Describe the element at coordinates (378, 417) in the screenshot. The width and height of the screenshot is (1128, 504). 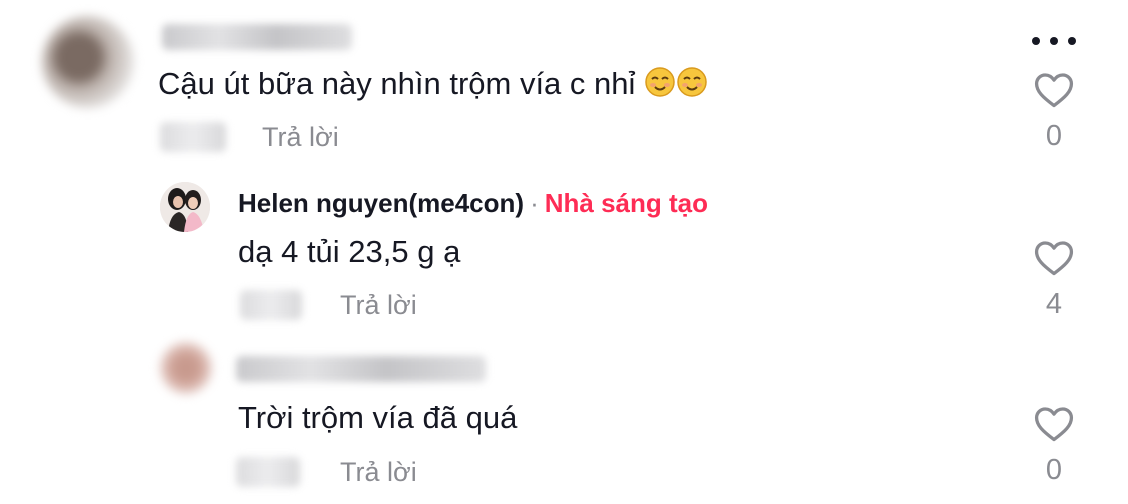
I see `comment-text: Trời trộm vía đã quá` at that location.